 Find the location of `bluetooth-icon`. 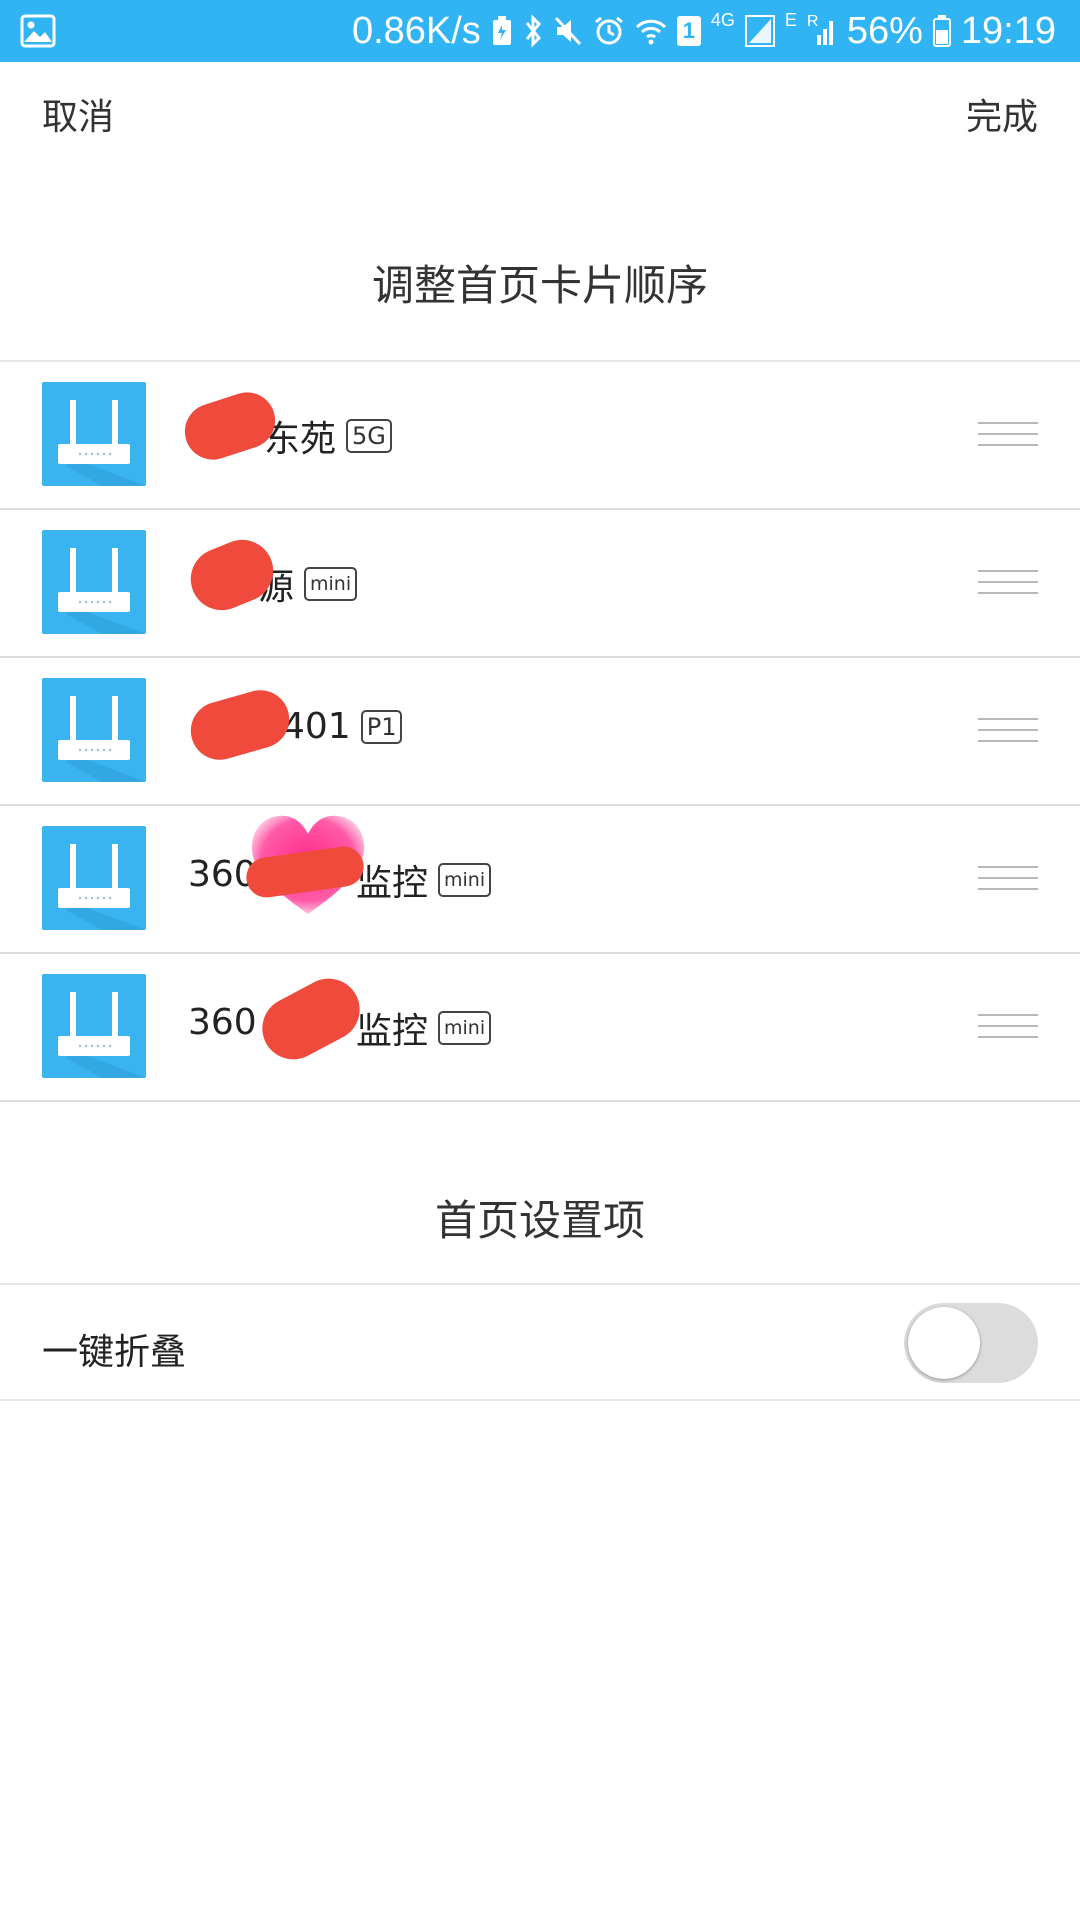

bluetooth-icon is located at coordinates (533, 31).